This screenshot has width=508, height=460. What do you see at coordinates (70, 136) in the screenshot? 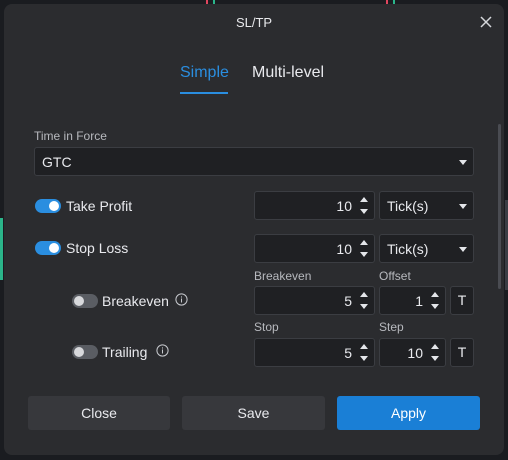
I see `time-in-force-label: Time in Force` at bounding box center [70, 136].